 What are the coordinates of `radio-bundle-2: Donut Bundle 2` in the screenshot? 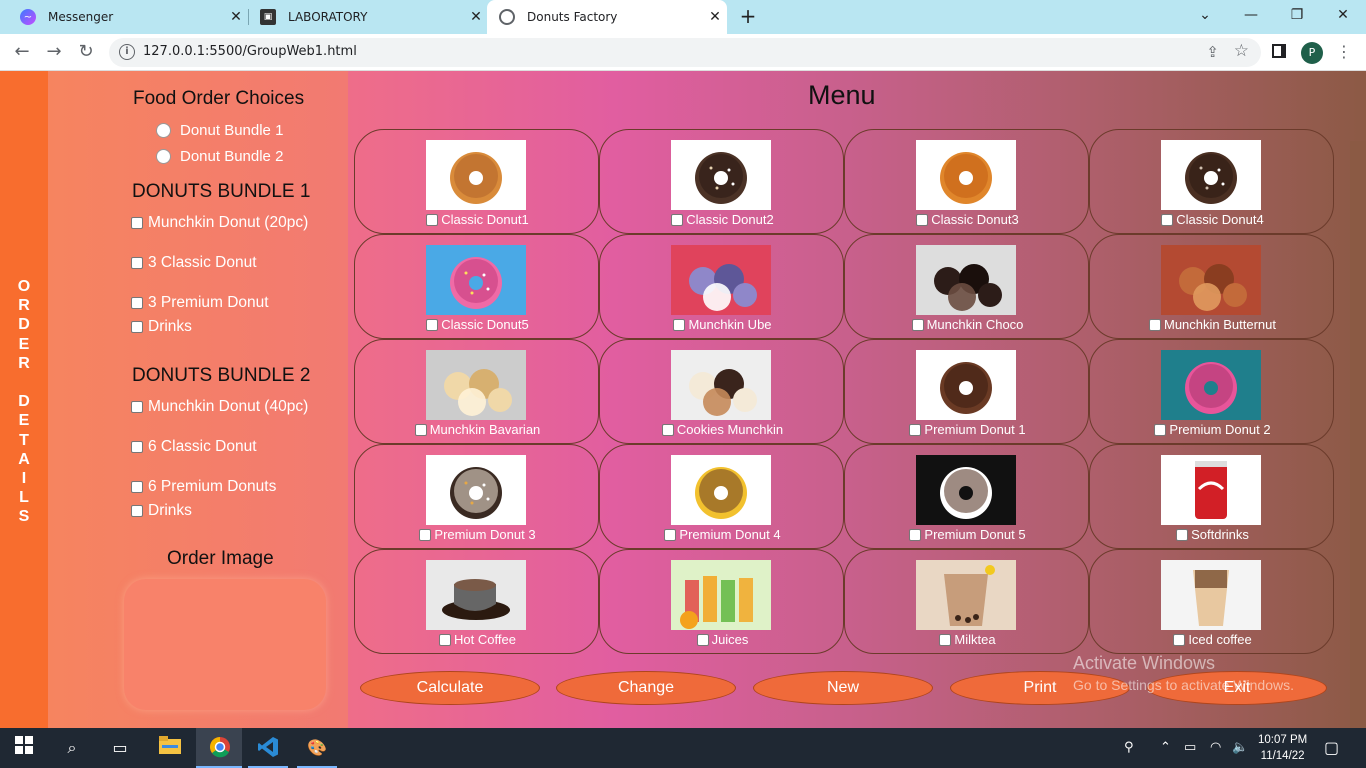 It's located at (219, 156).